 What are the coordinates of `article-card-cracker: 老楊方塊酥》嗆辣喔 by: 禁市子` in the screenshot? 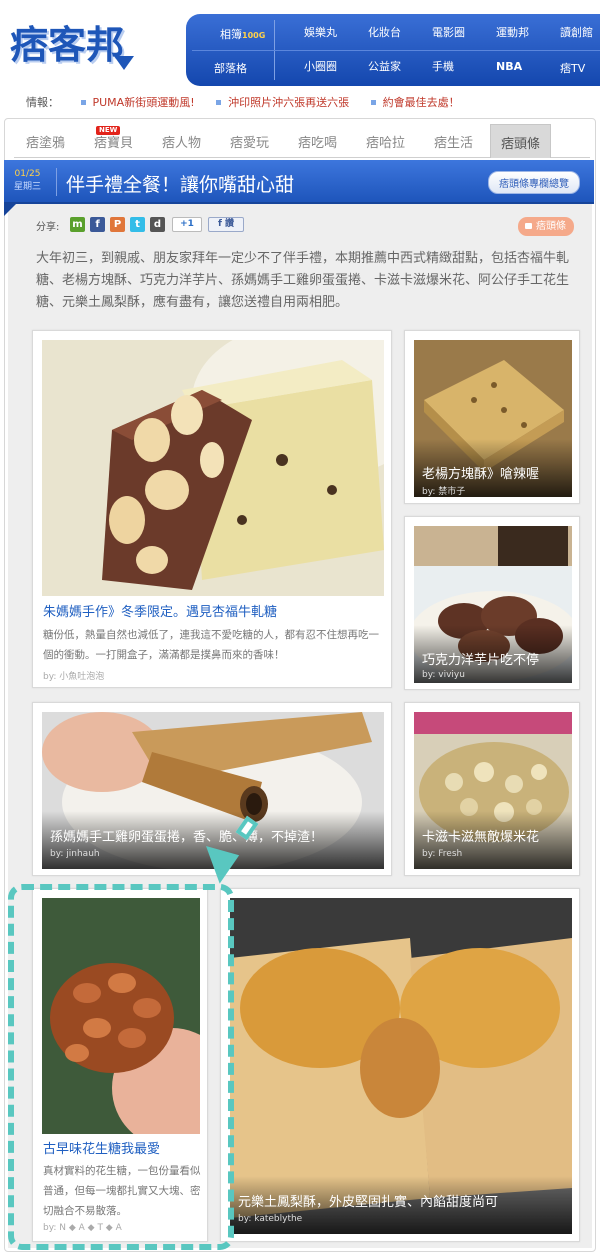 It's located at (492, 417).